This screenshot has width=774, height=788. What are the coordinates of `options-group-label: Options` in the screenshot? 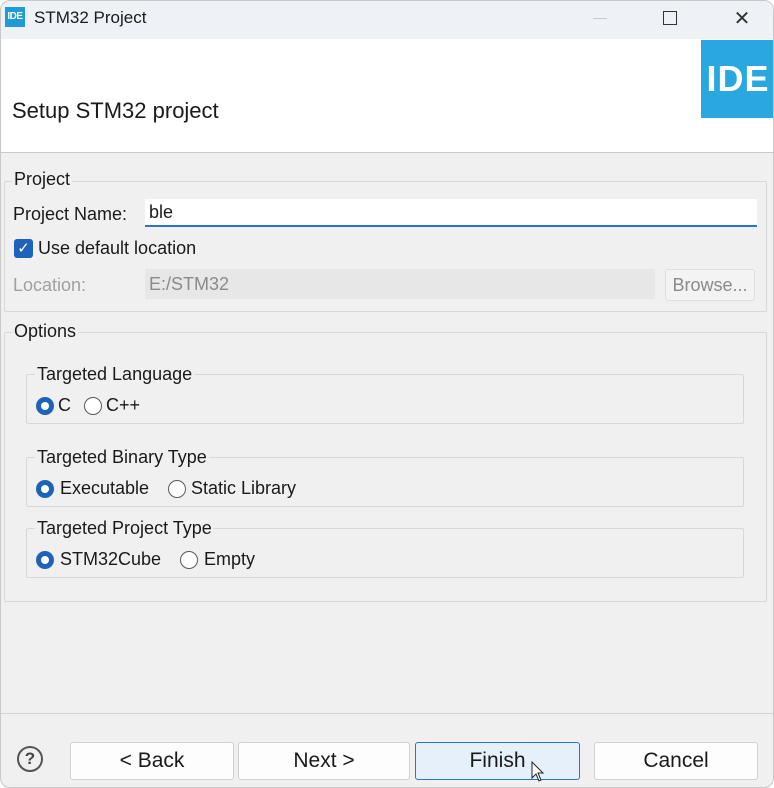 It's located at (45, 331).